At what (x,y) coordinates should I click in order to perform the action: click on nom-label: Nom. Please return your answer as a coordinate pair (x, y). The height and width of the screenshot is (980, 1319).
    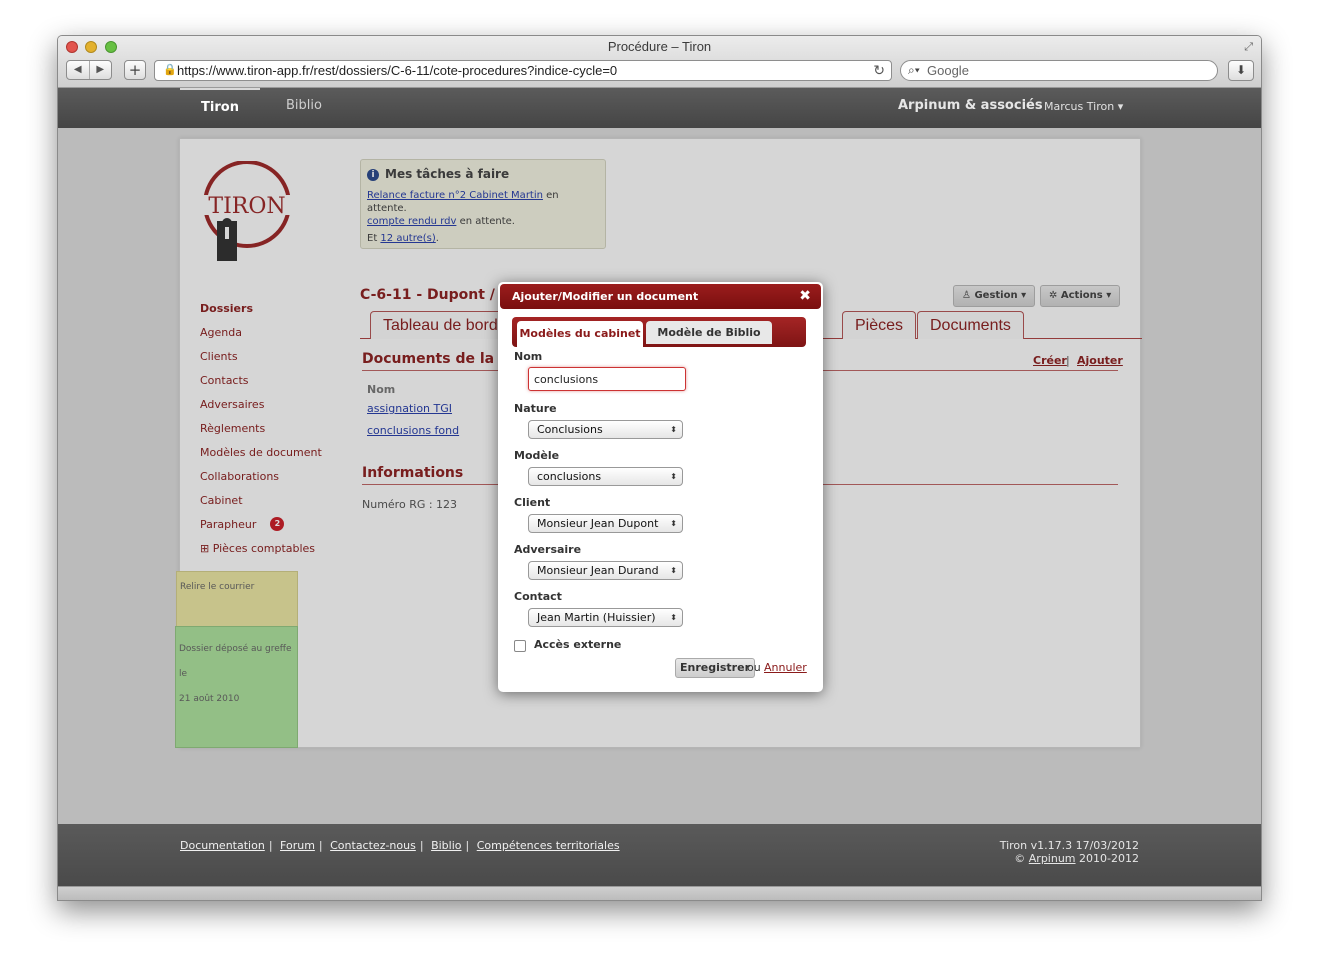
    Looking at the image, I should click on (528, 356).